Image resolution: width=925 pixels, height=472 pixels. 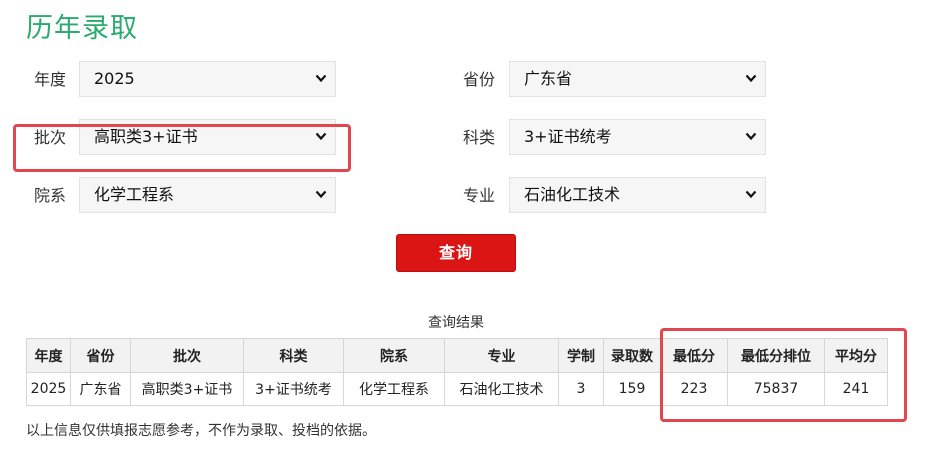 I want to click on cell-year: 2025, so click(x=48, y=389).